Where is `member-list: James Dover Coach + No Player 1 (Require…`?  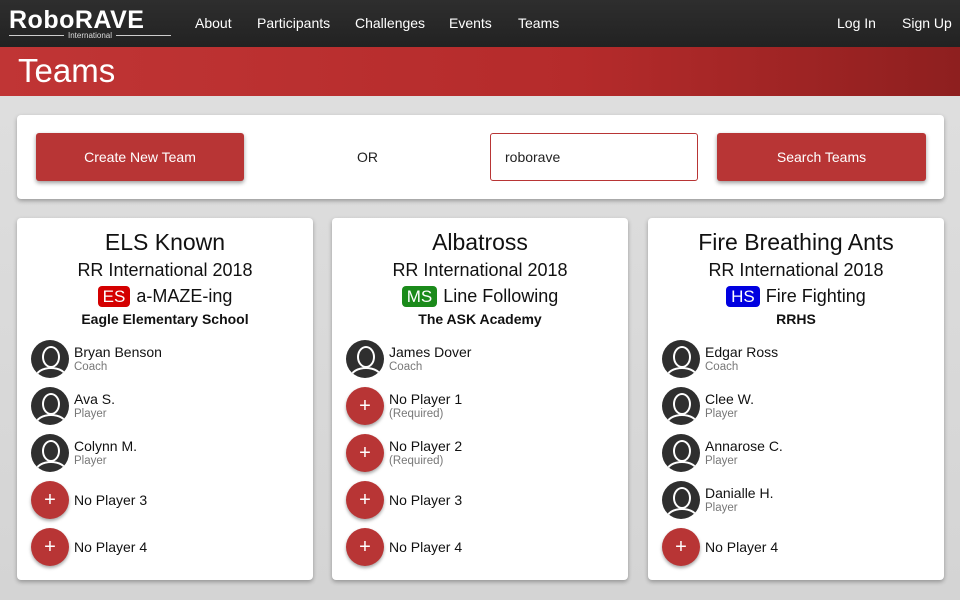
member-list: James Dover Coach + No Player 1 (Require… is located at coordinates (408, 457).